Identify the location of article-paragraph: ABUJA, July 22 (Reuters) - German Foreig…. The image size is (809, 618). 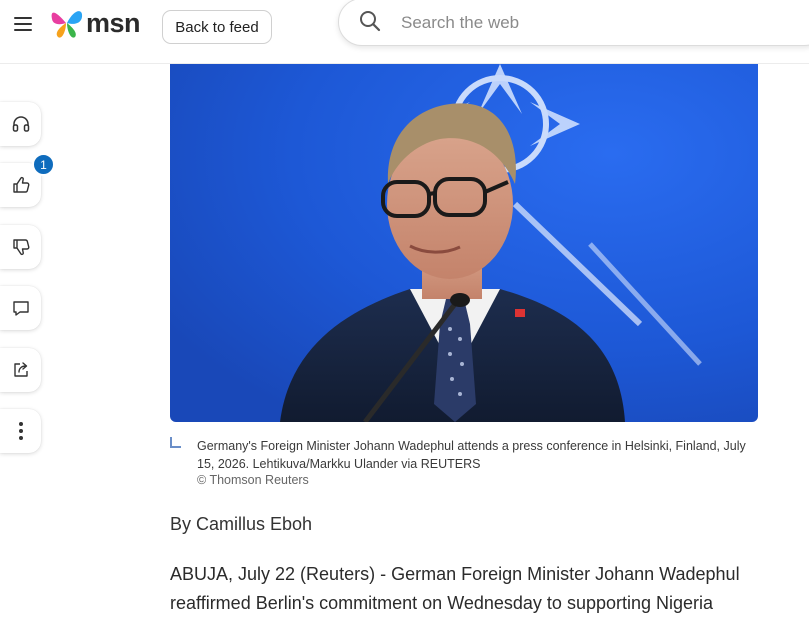
(455, 588).